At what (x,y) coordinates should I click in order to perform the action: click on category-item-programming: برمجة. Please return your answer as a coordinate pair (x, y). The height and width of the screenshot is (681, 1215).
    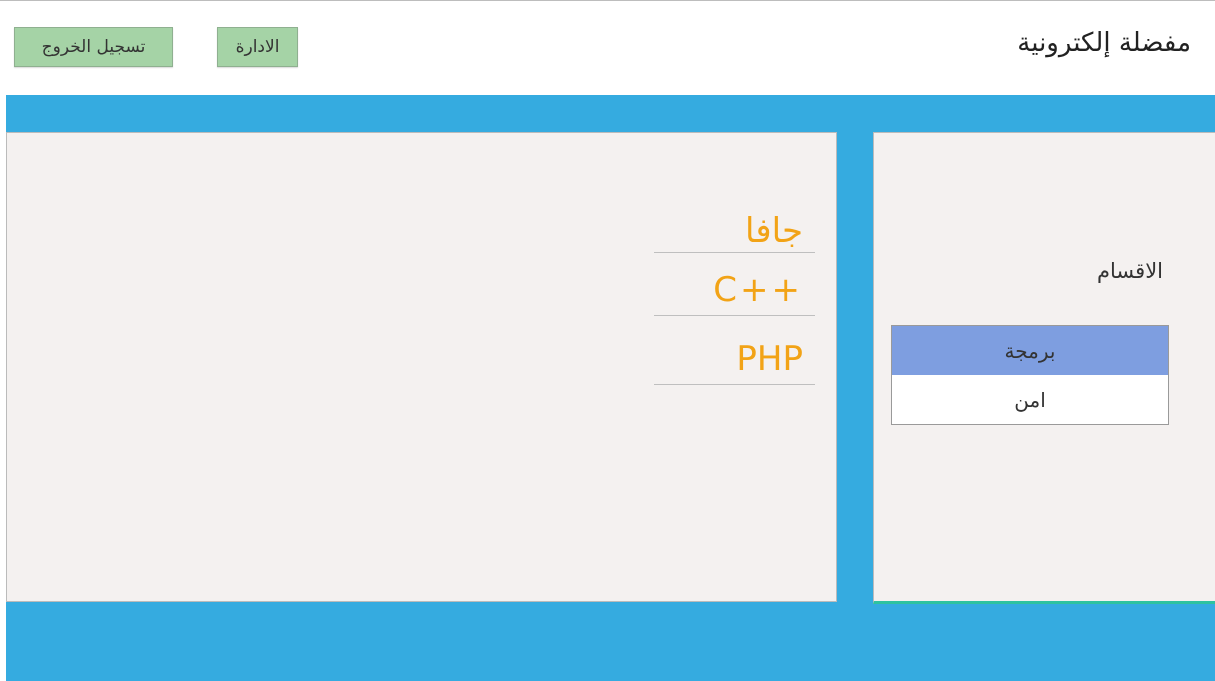
    Looking at the image, I should click on (1030, 350).